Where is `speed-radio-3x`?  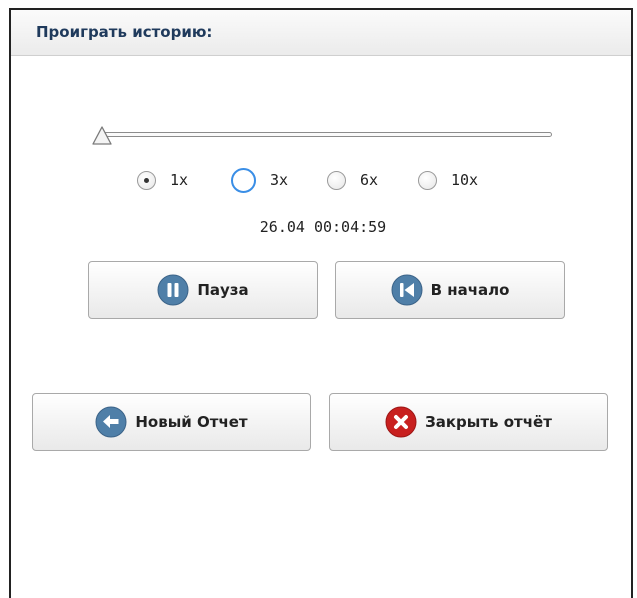 speed-radio-3x is located at coordinates (243, 180).